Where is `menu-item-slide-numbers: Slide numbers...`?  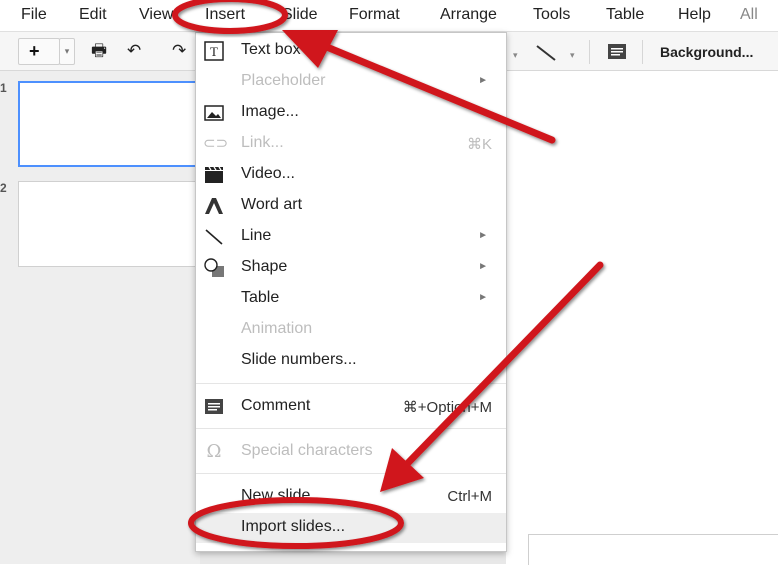 menu-item-slide-numbers: Slide numbers... is located at coordinates (351, 361).